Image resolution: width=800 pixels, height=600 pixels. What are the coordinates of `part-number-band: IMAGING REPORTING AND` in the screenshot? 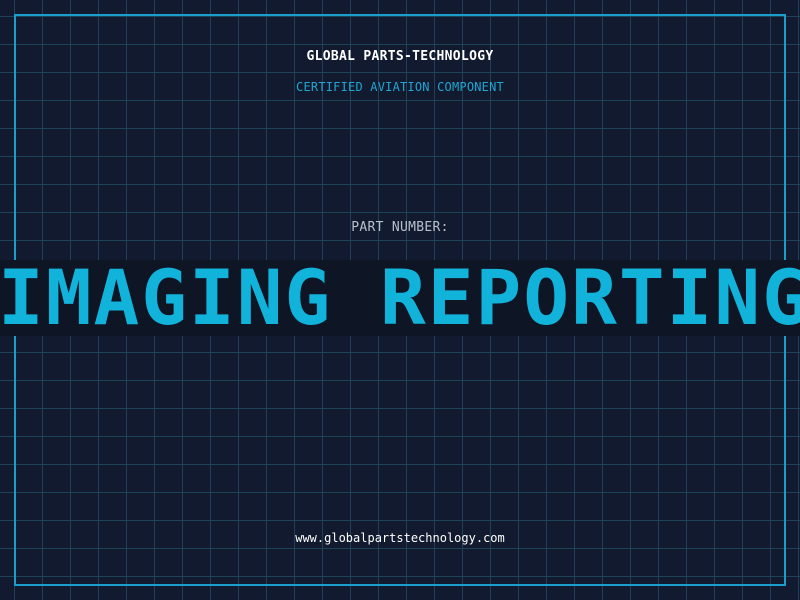 It's located at (400, 298).